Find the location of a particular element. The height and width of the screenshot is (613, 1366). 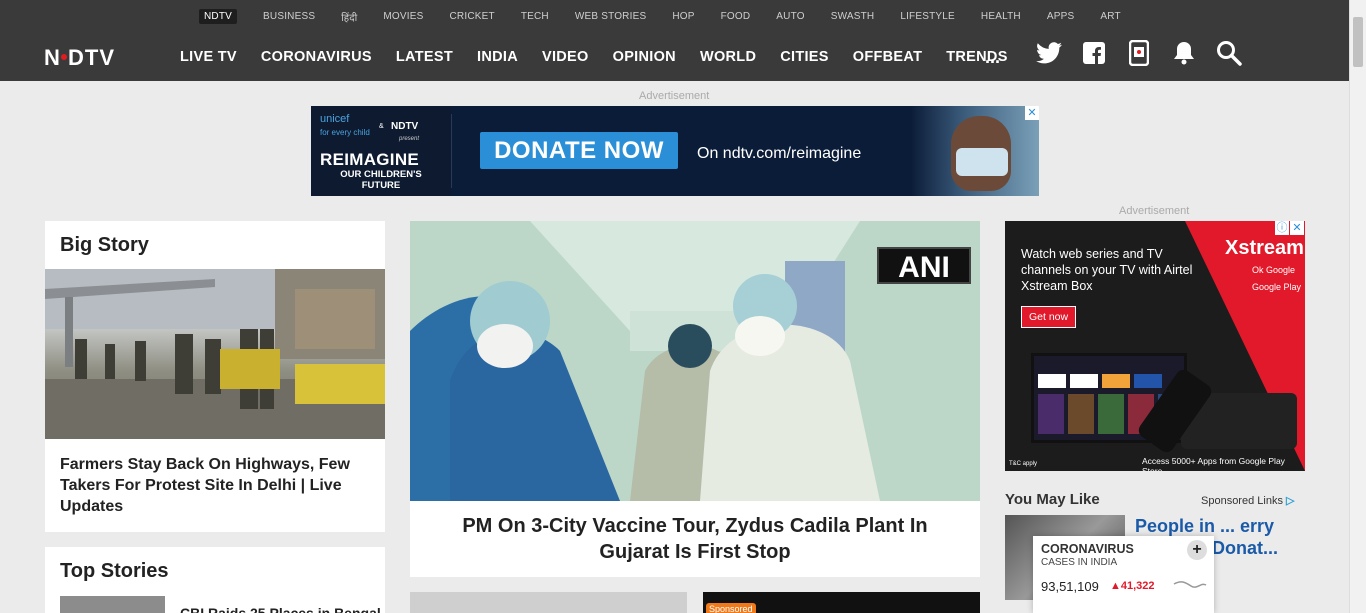

topnav-food: FOOD is located at coordinates (736, 16).